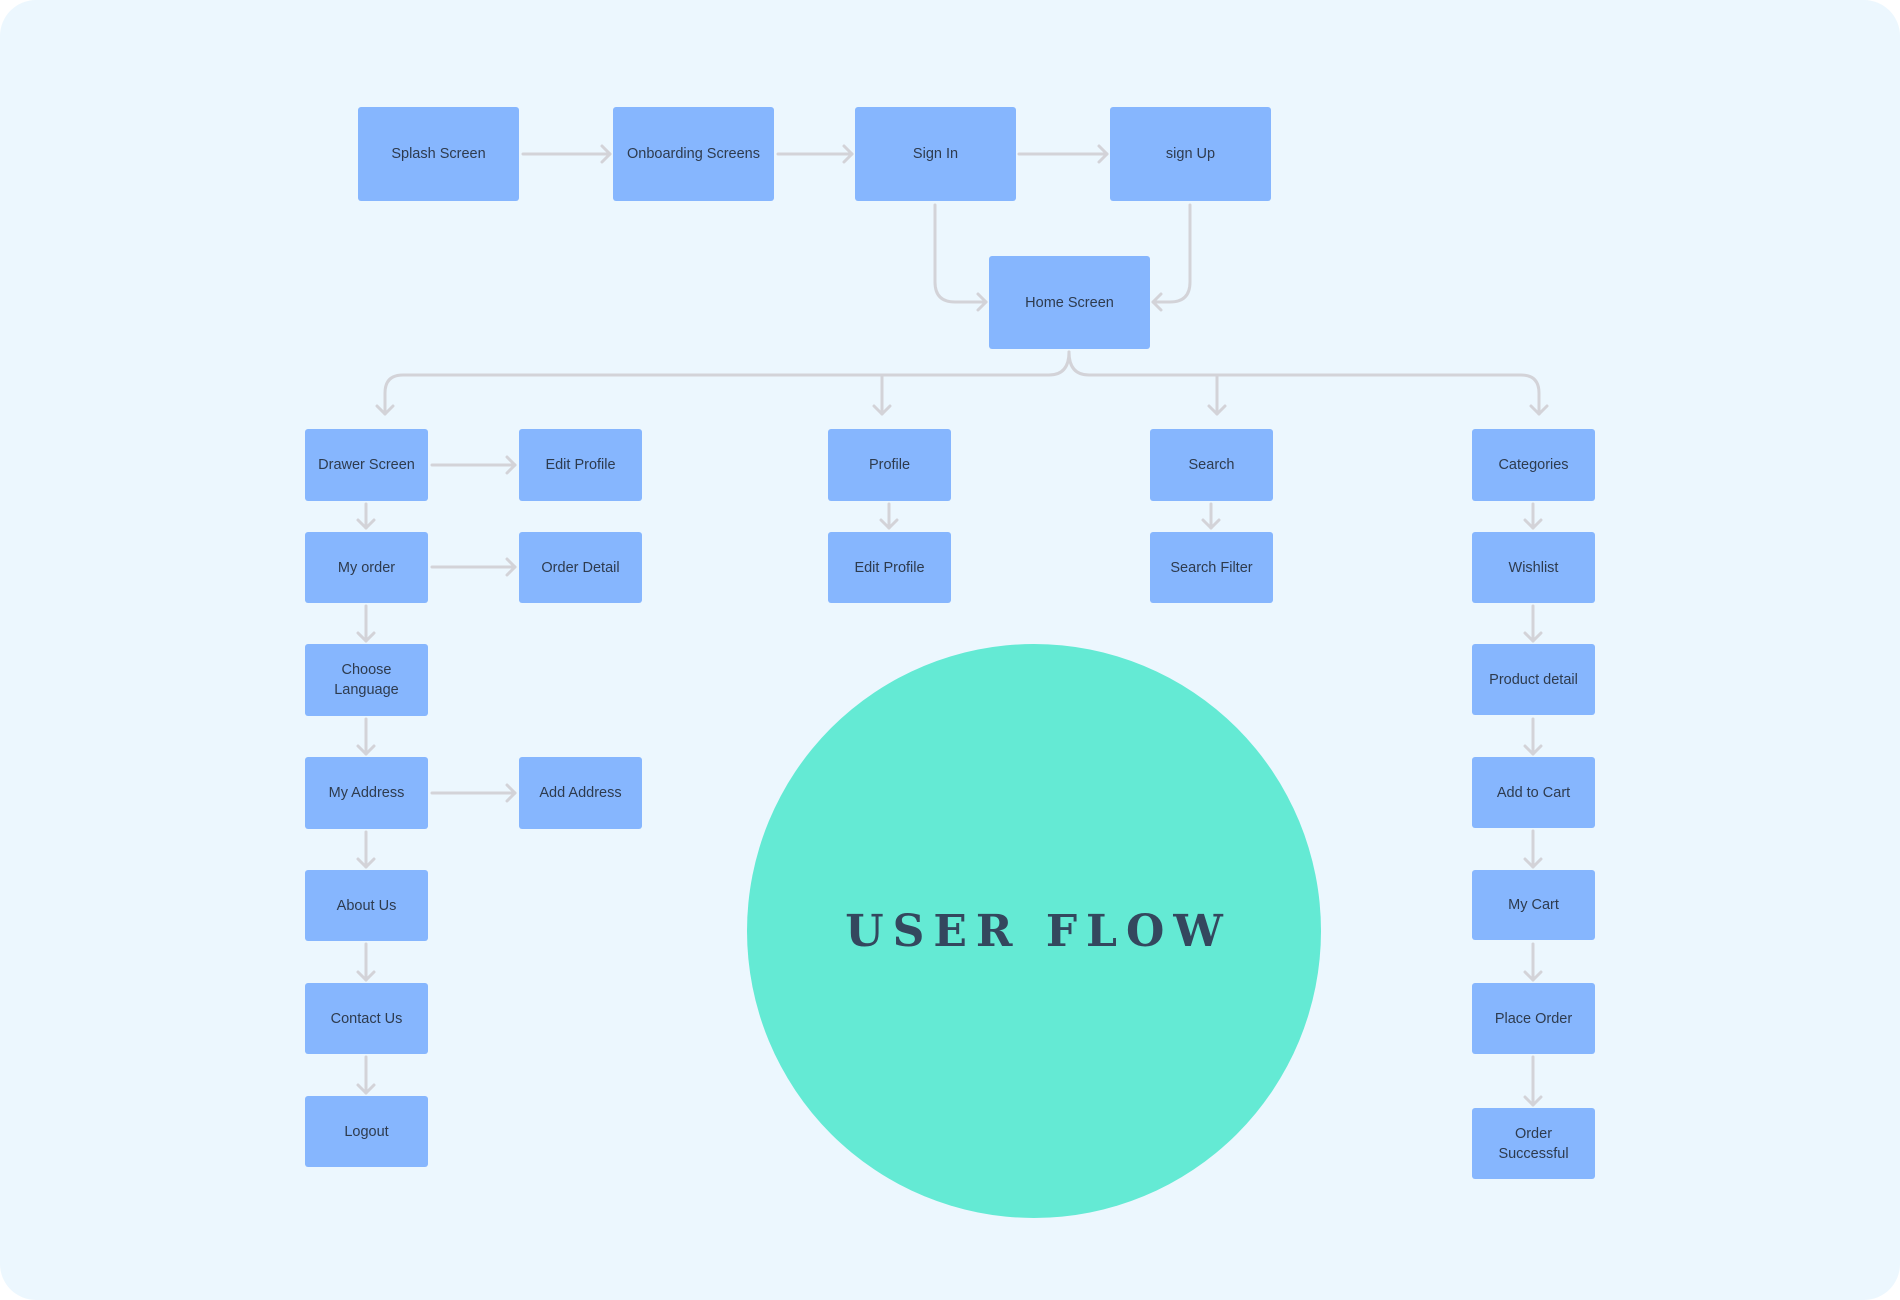 Image resolution: width=1900 pixels, height=1300 pixels. I want to click on node-sign-up: sign Up, so click(1190, 154).